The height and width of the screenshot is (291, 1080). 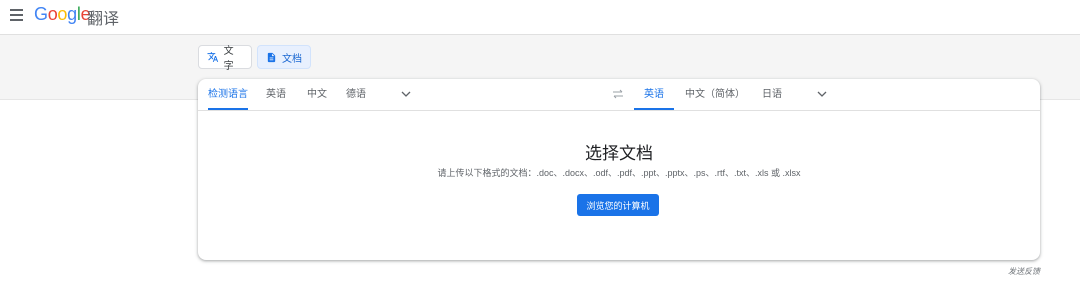 I want to click on tab-source-german: 德语, so click(x=356, y=94).